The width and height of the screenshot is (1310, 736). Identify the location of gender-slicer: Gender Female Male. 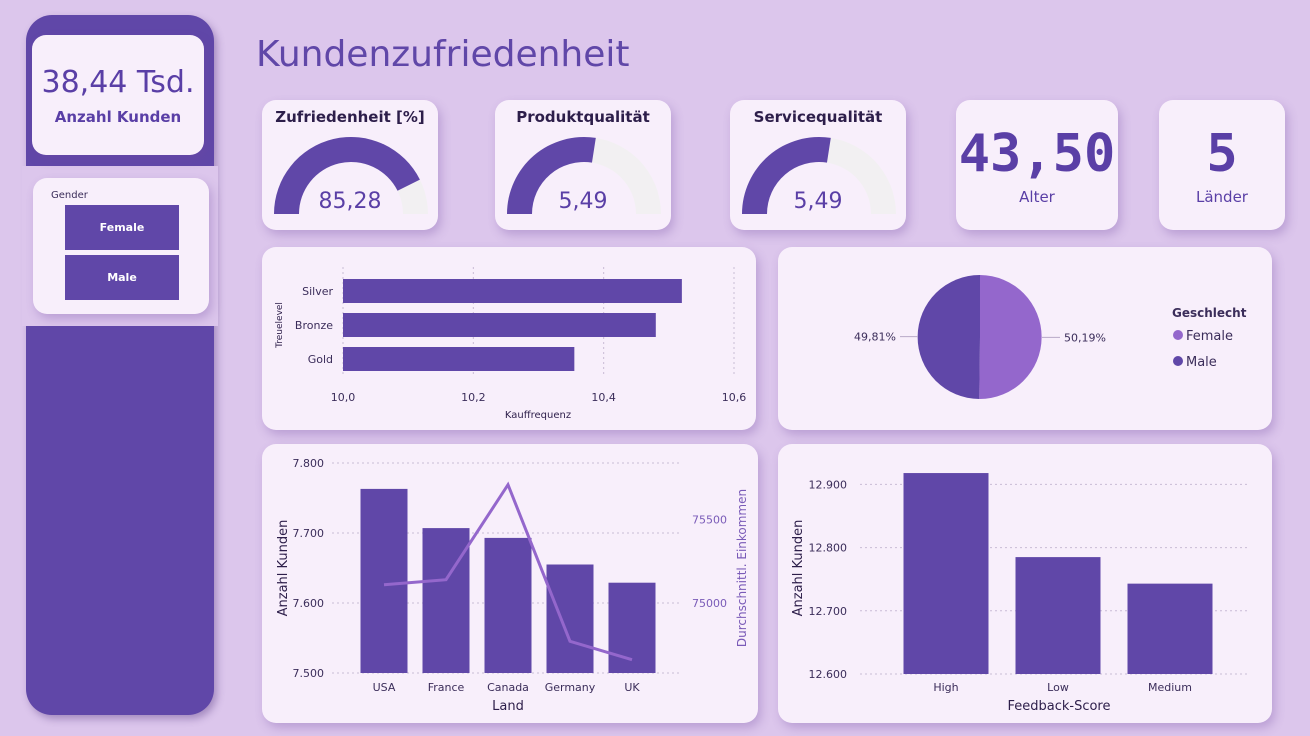
(121, 246).